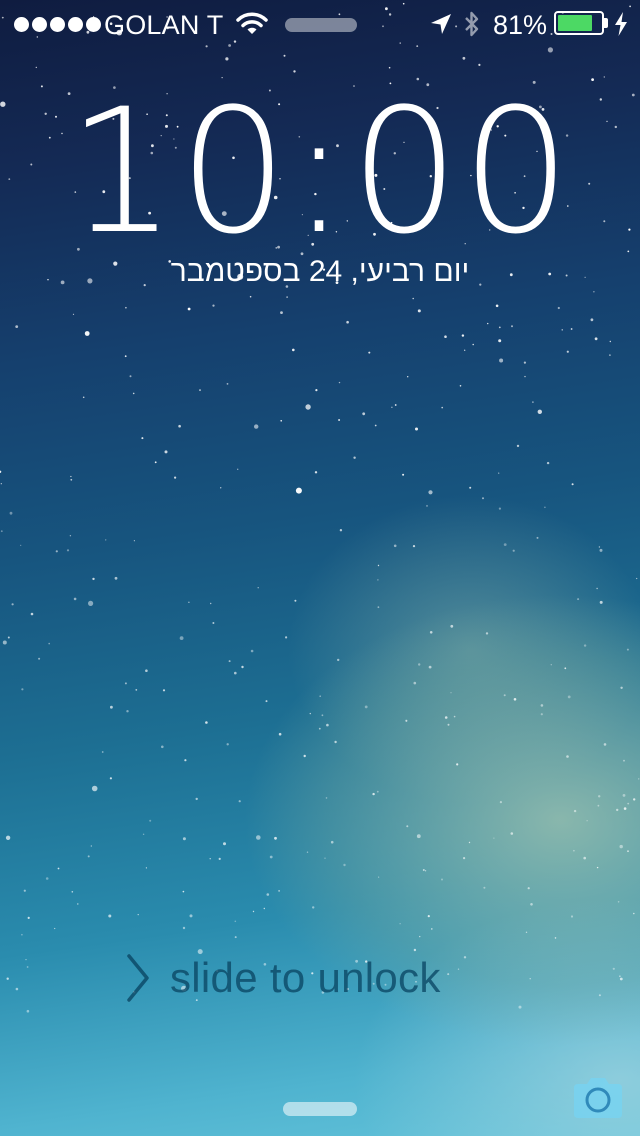 The height and width of the screenshot is (1136, 640). What do you see at coordinates (520, 25) in the screenshot?
I see `battery-percentage: 81%` at bounding box center [520, 25].